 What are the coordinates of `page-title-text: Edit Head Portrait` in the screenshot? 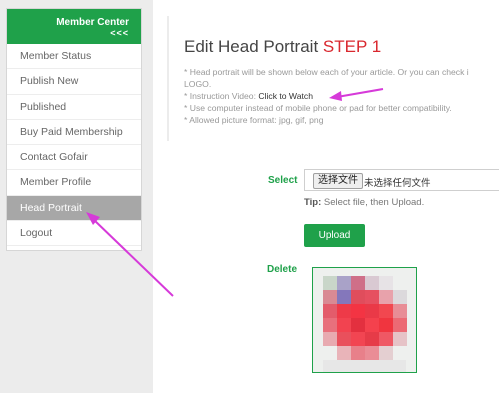 It's located at (251, 46).